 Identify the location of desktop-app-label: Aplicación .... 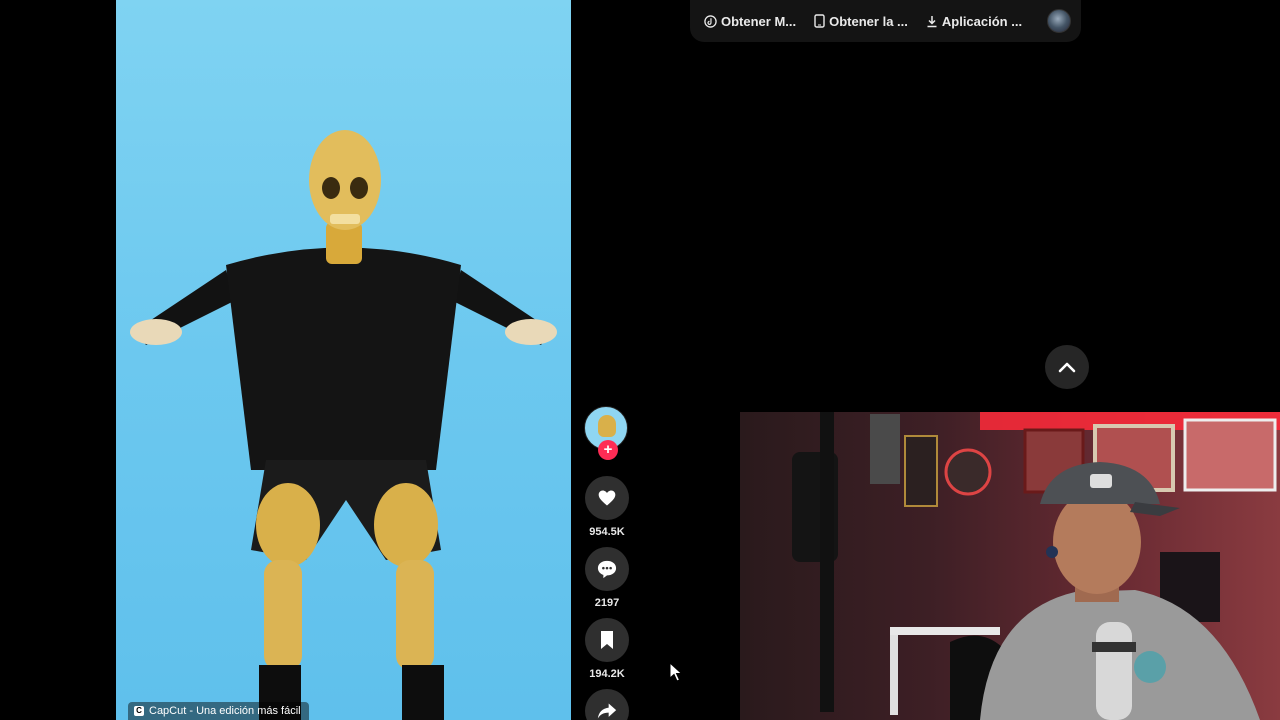
(982, 21).